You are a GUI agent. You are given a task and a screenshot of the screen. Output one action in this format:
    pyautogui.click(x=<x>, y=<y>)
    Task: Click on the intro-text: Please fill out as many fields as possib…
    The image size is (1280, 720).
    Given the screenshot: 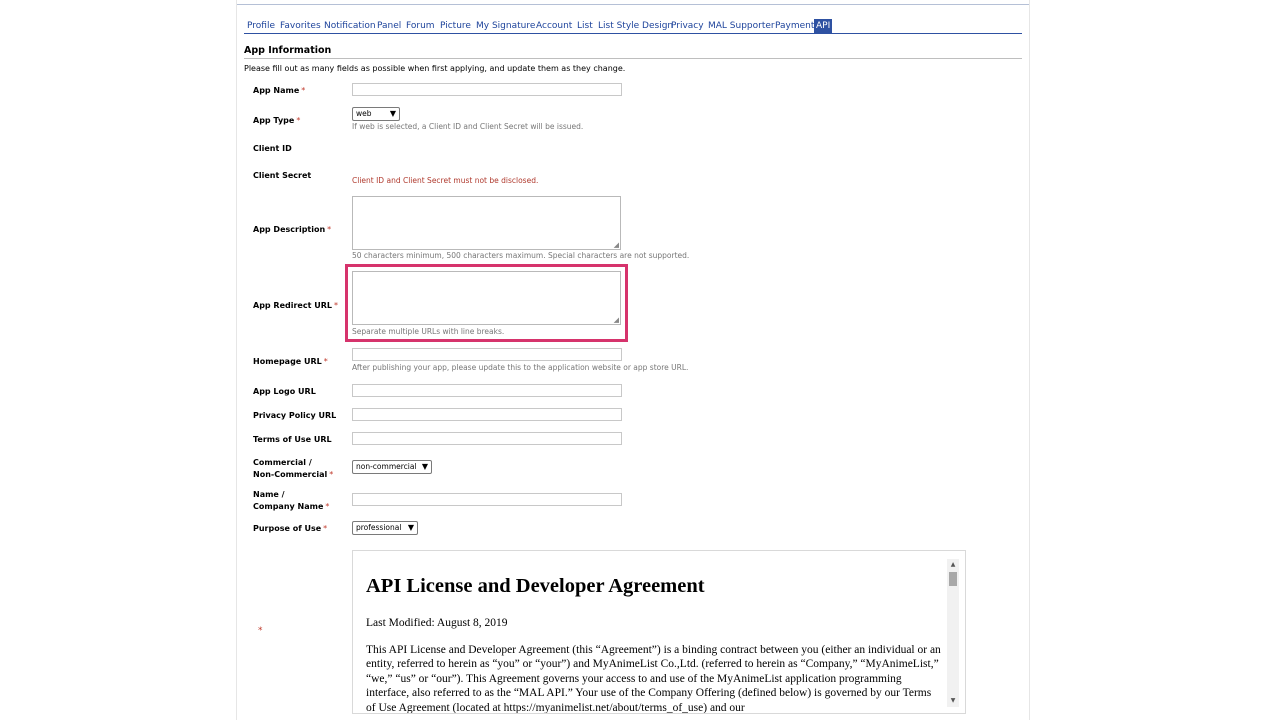 What is the action you would take?
    pyautogui.click(x=435, y=68)
    